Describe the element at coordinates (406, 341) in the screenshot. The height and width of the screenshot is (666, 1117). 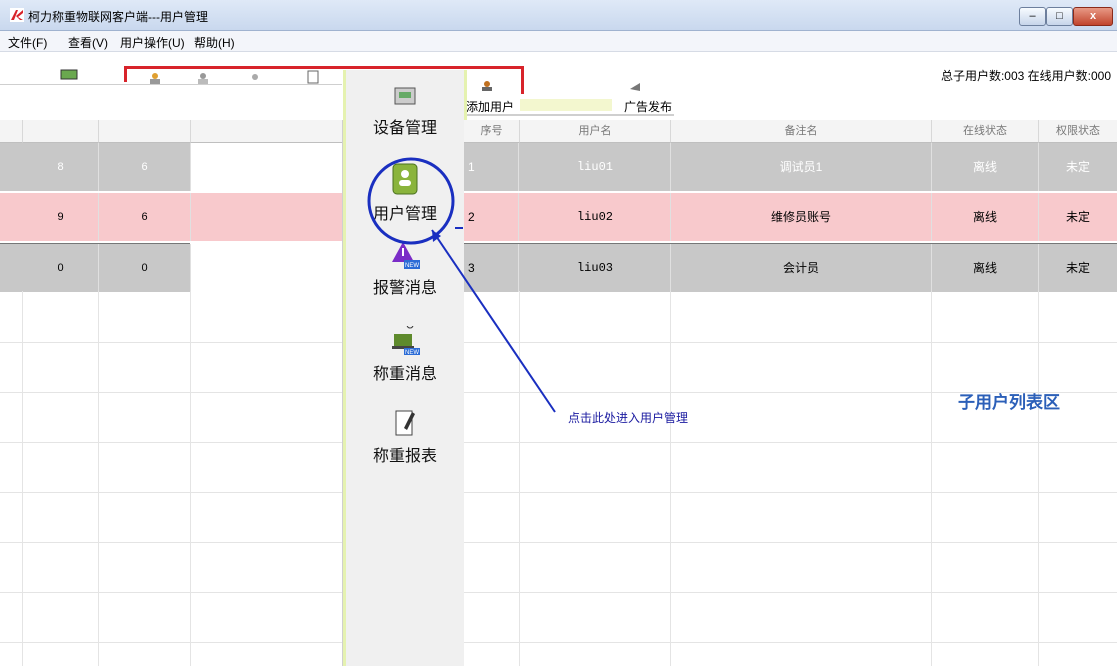
I see `weighing-message-icon: NEW` at that location.